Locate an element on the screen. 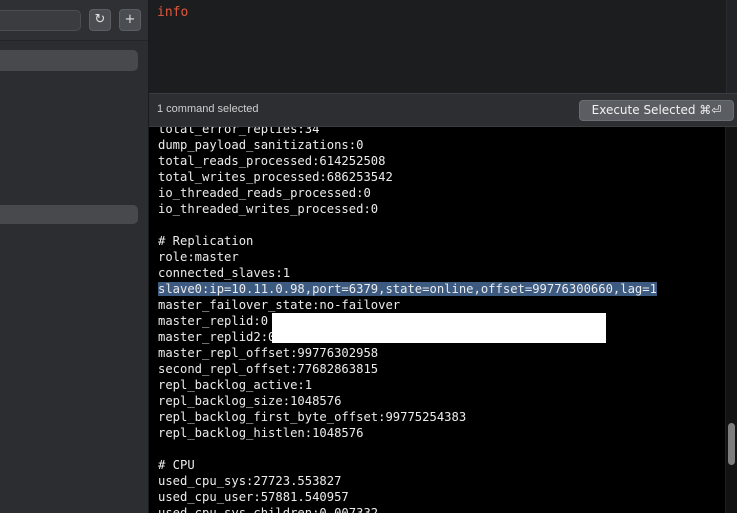 The height and width of the screenshot is (513, 737). output-line-text: total_error_replies:34 is located at coordinates (239, 131).